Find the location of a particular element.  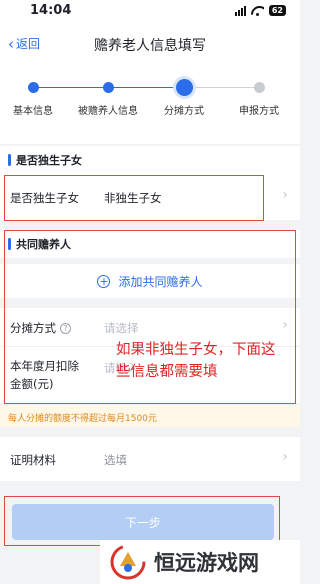

section-header-only-child: 是否独生子女 is located at coordinates (150, 160).